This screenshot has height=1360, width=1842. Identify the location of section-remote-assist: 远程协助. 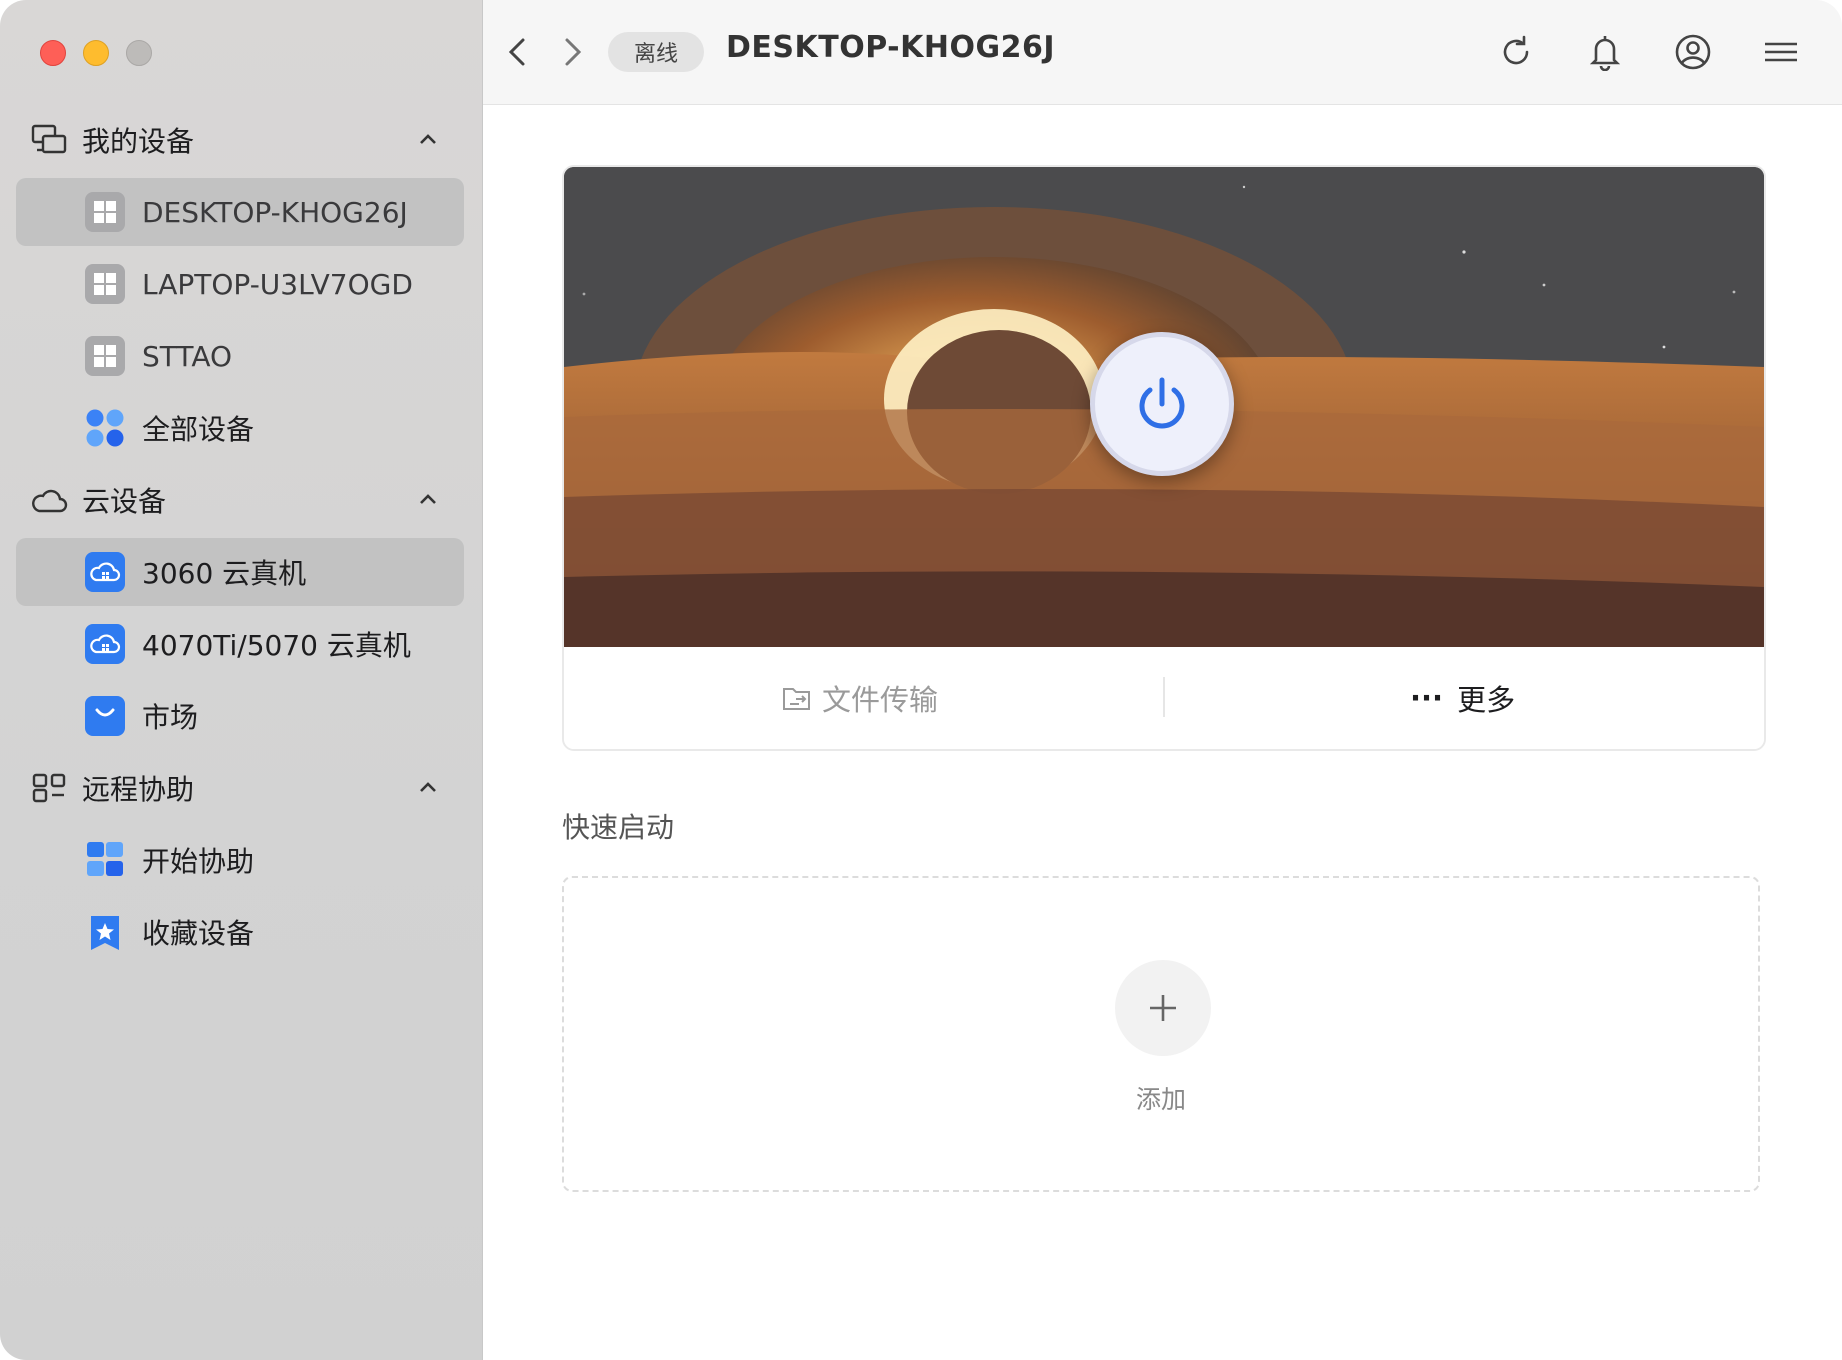
(240, 788).